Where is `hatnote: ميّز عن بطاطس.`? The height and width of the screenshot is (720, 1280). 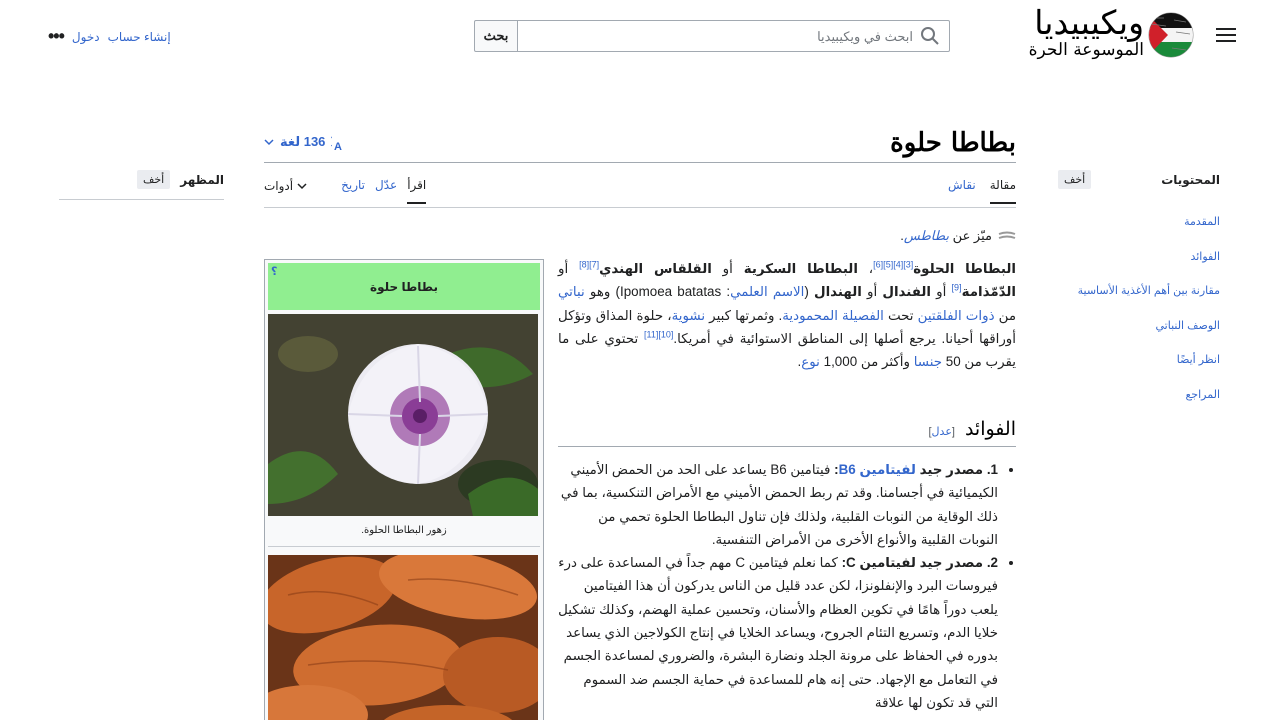 hatnote: ميّز عن بطاطس. is located at coordinates (958, 236).